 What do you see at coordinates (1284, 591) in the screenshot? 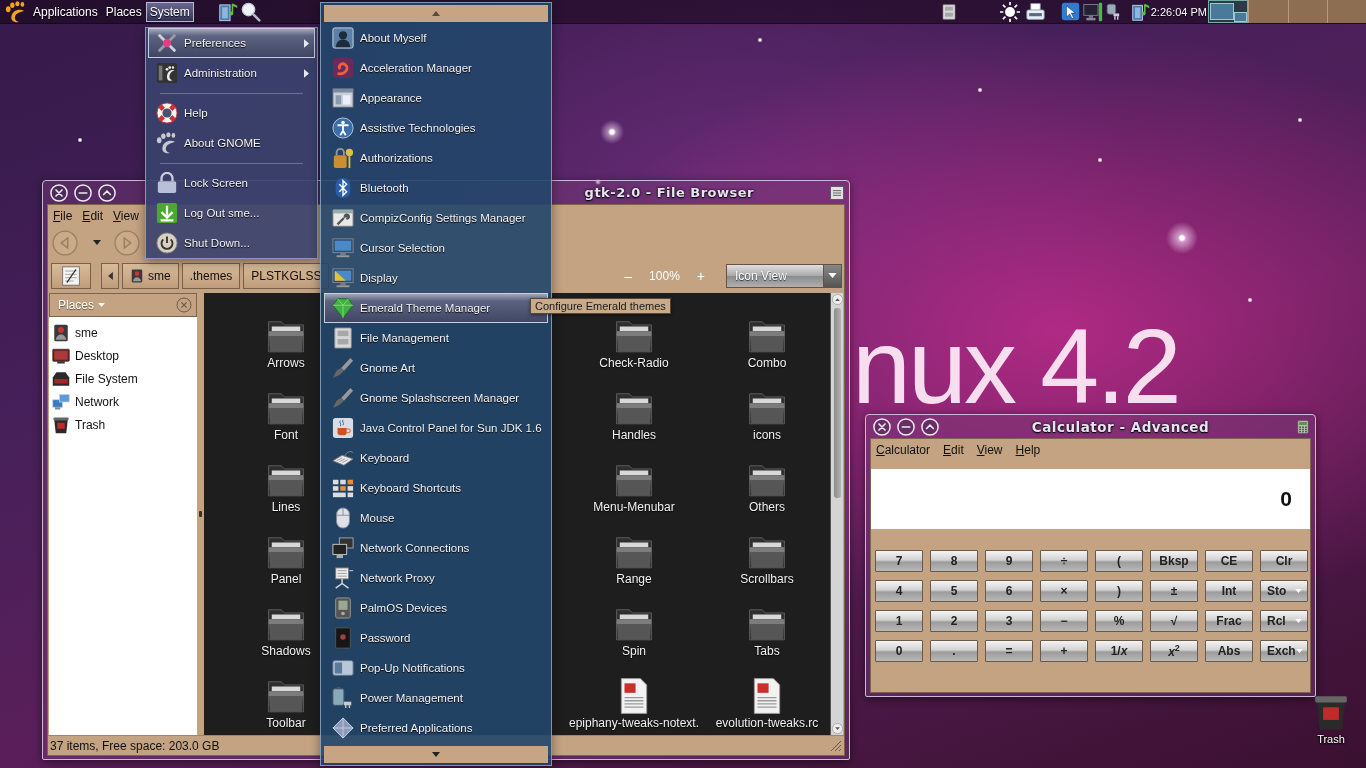
I see `calculator-key: Sto` at bounding box center [1284, 591].